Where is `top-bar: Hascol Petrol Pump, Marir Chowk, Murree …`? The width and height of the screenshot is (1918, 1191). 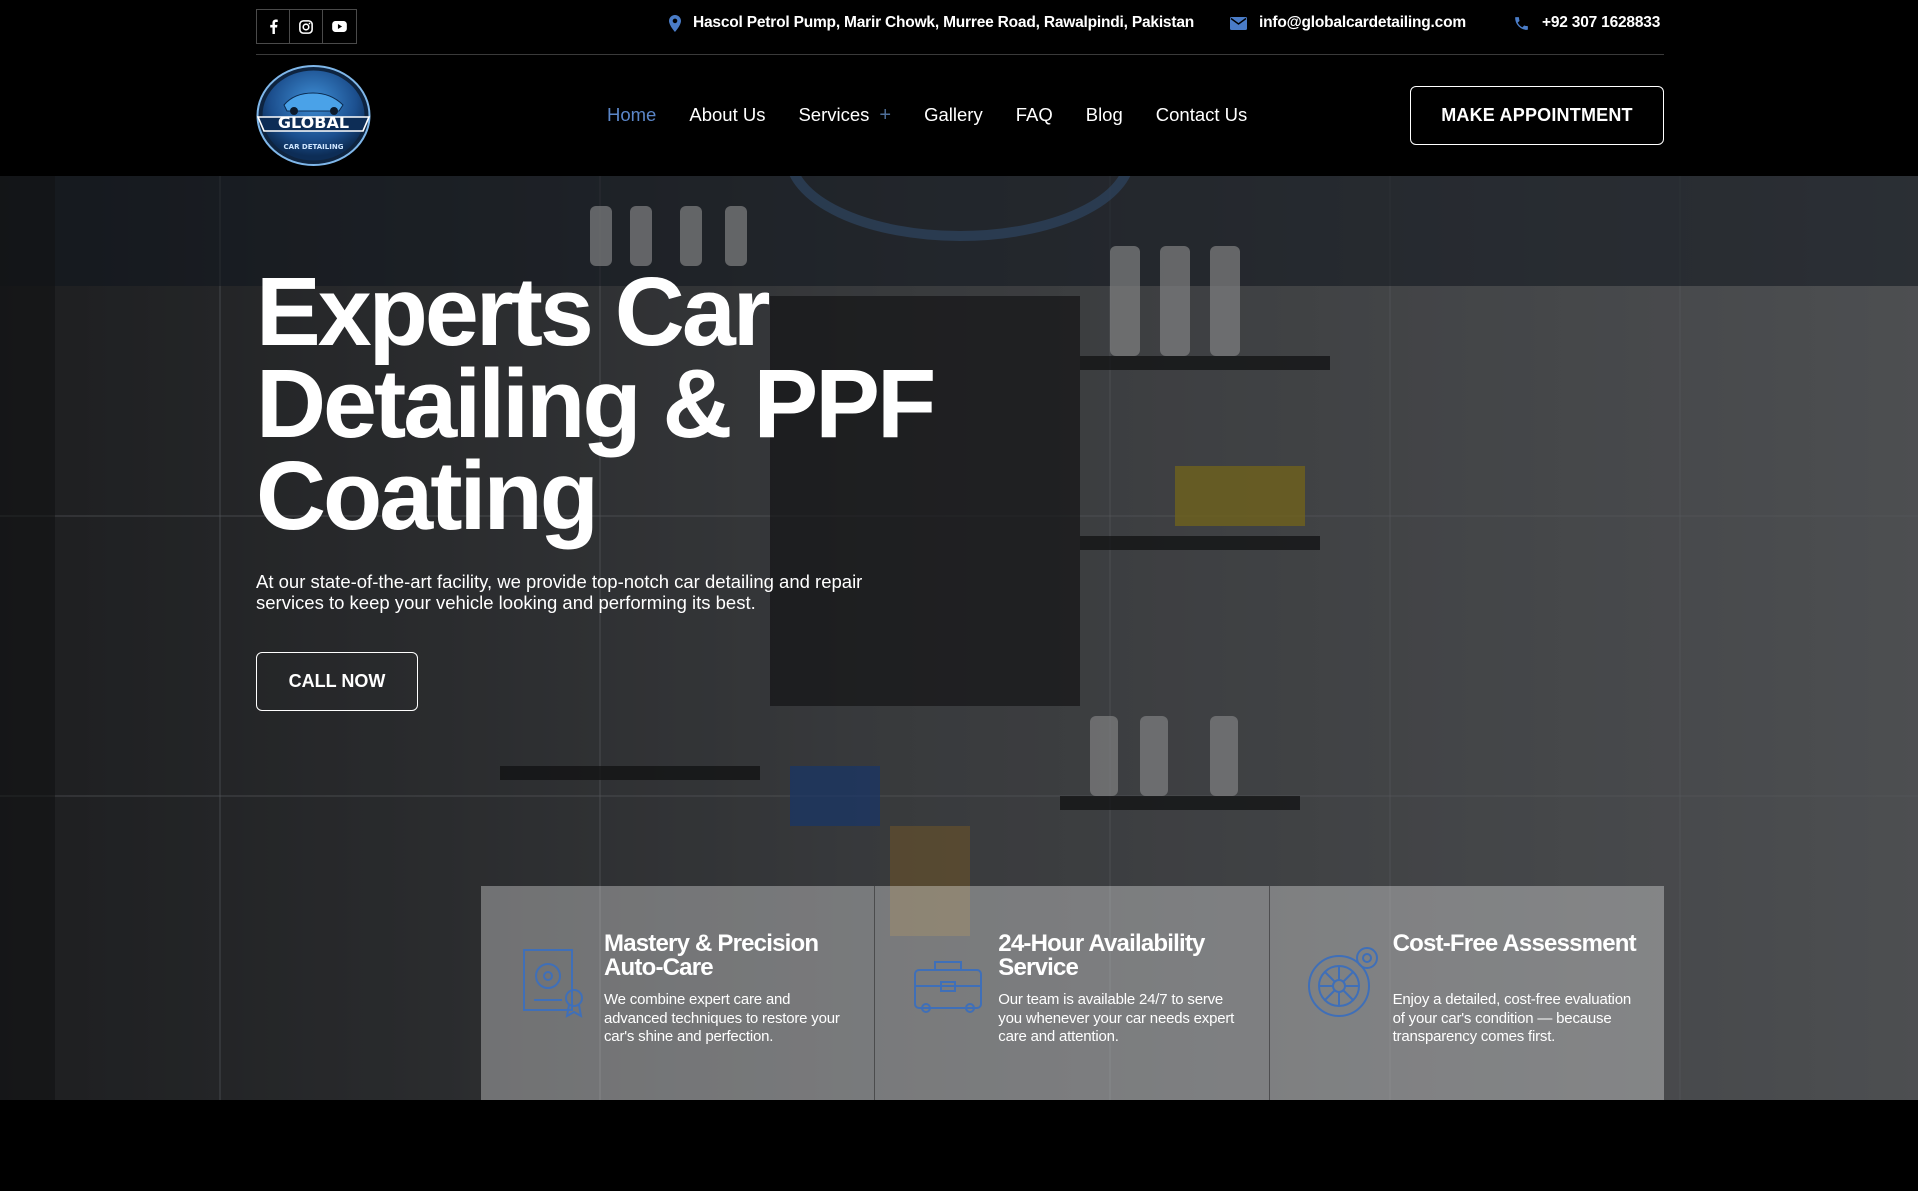 top-bar: Hascol Petrol Pump, Marir Chowk, Murree … is located at coordinates (960, 27).